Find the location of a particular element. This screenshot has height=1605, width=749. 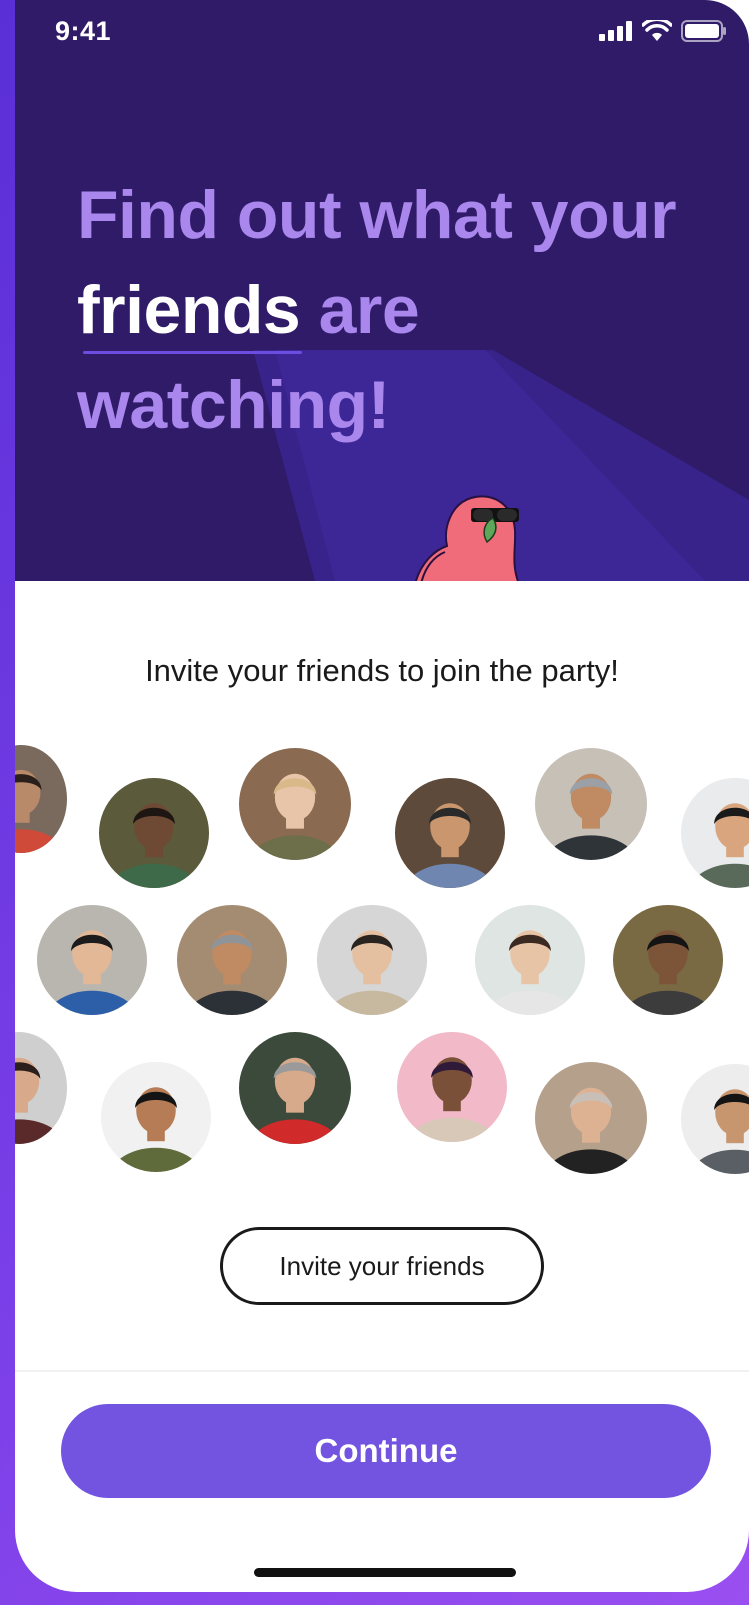

status-icons is located at coordinates (663, 31).